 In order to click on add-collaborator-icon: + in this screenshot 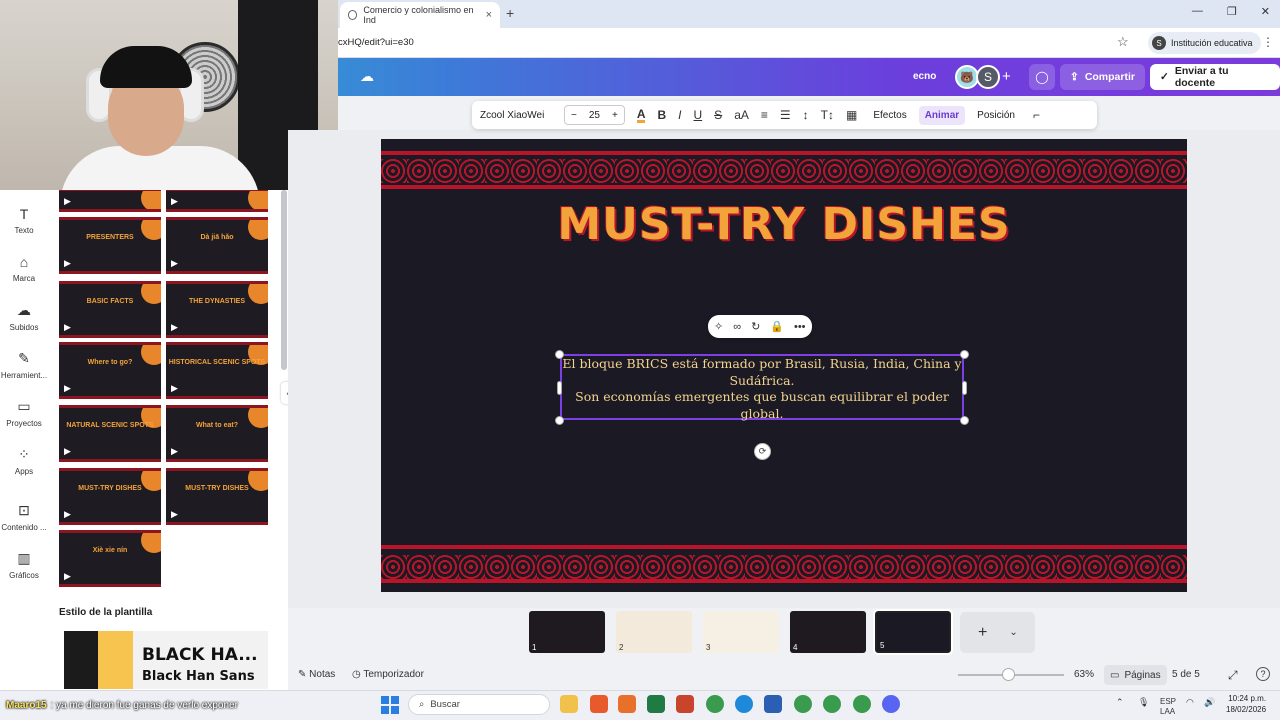, I will do `click(1006, 76)`.